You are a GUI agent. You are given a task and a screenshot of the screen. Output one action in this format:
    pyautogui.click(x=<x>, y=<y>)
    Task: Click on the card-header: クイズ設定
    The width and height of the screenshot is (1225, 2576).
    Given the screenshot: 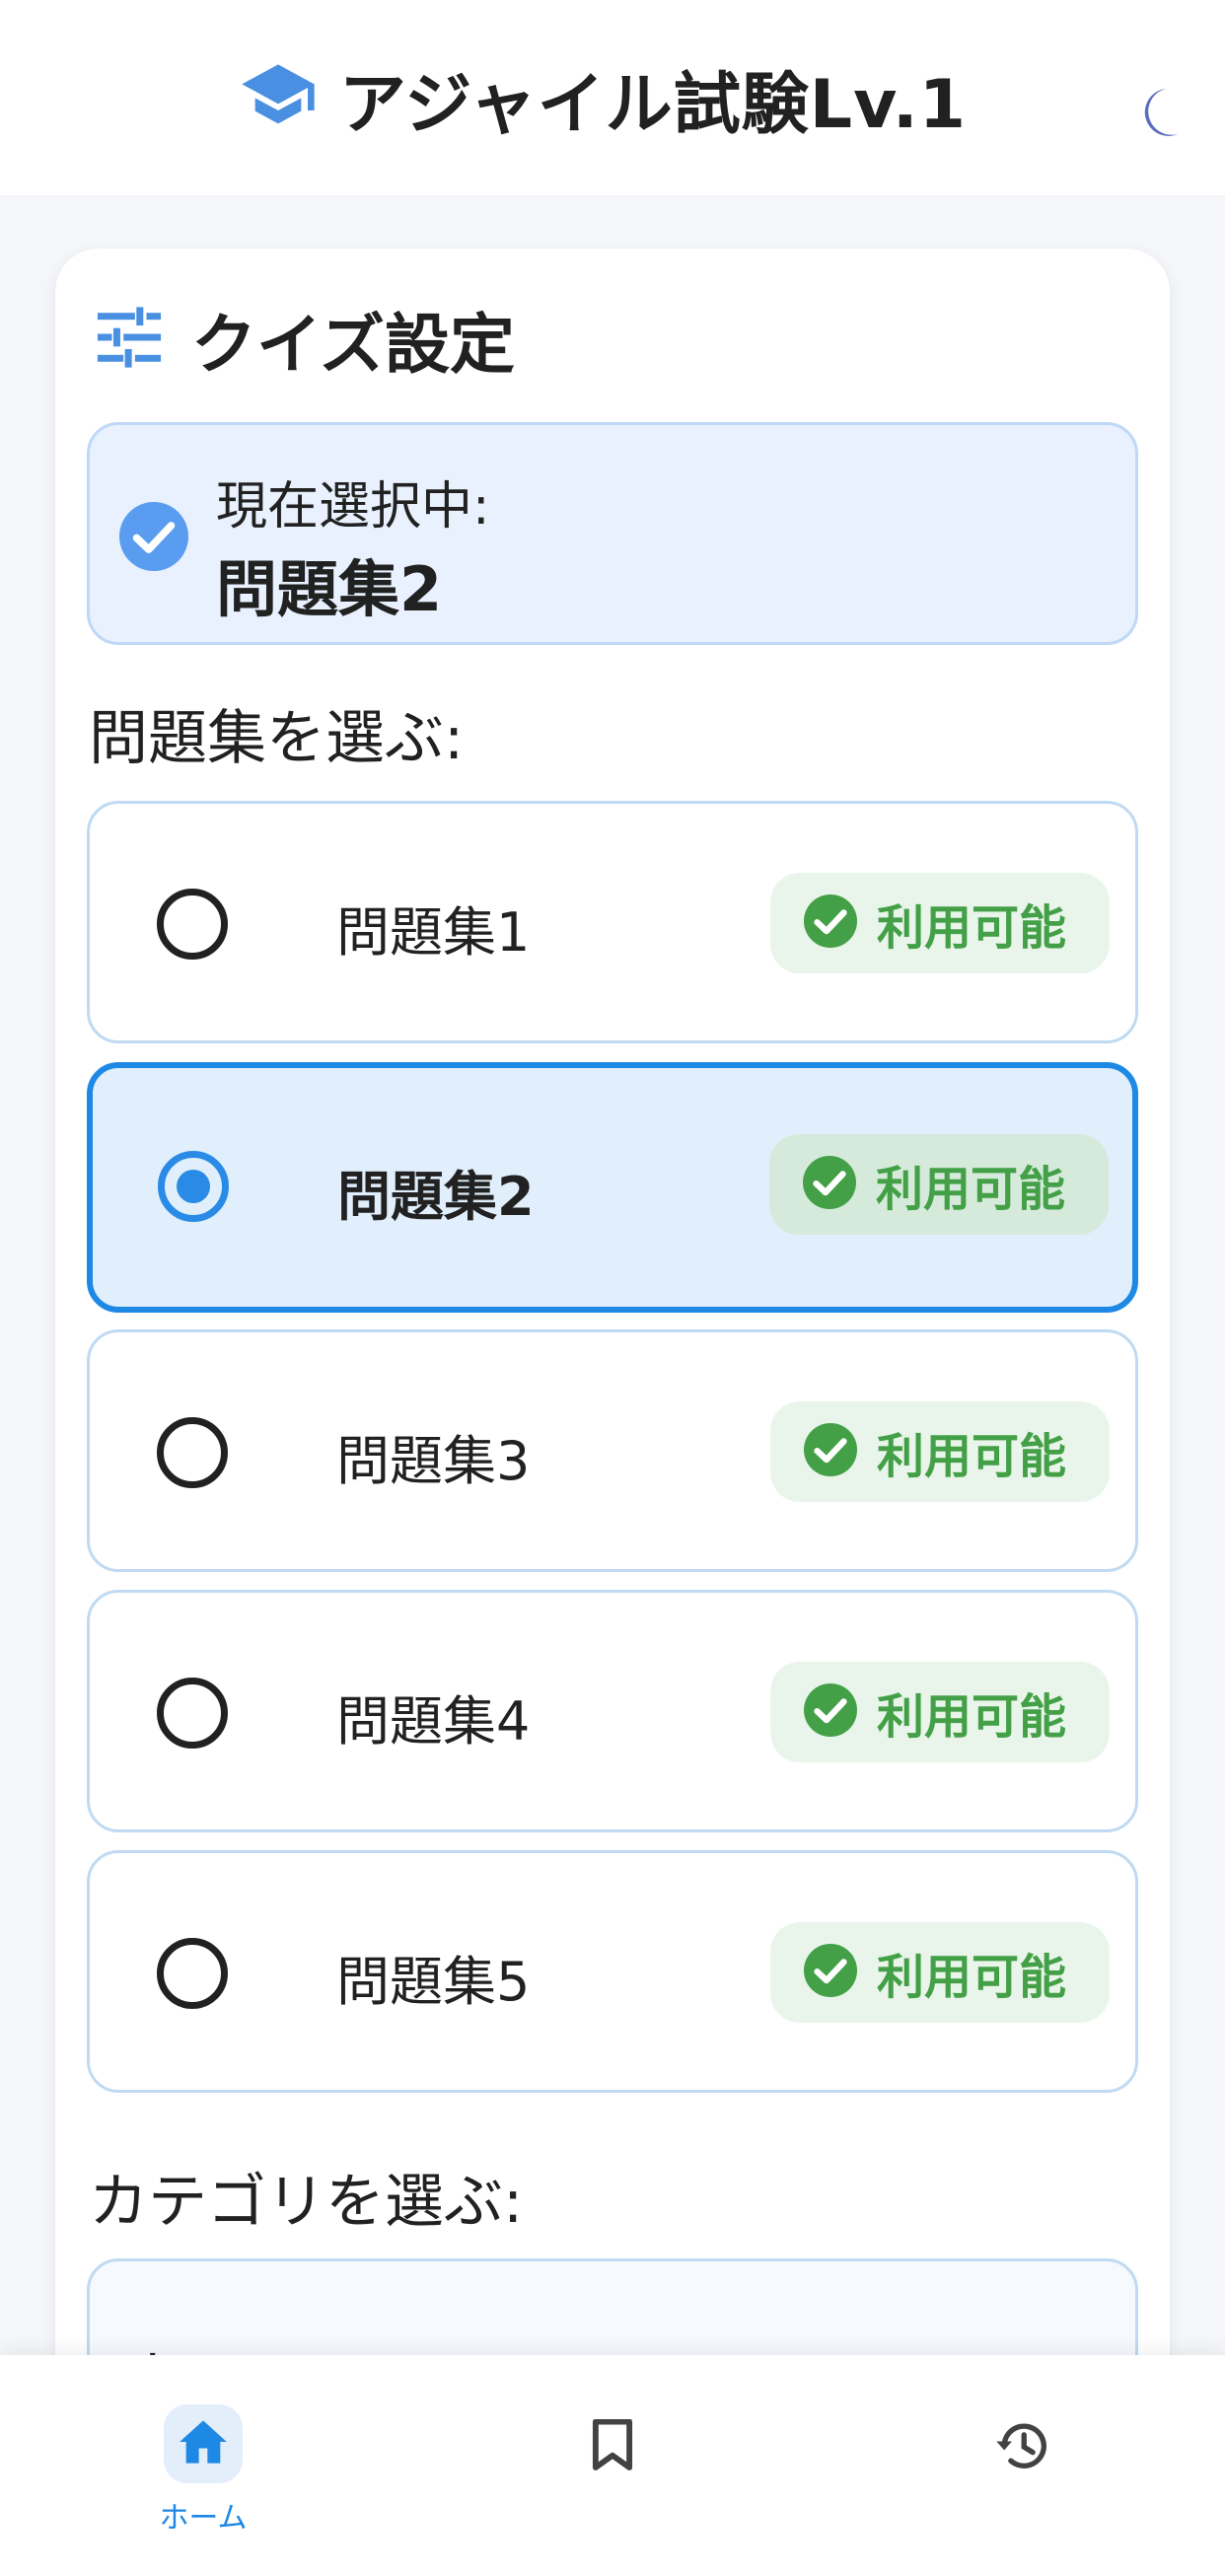 What is the action you would take?
    pyautogui.click(x=305, y=339)
    